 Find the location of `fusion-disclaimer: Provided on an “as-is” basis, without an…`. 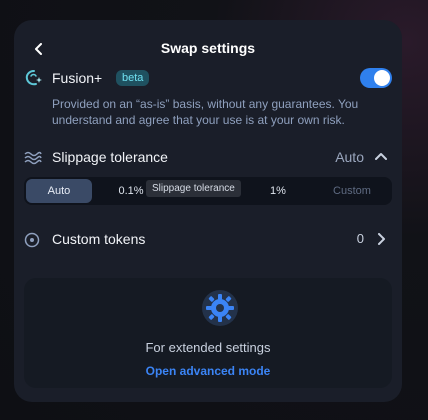

fusion-disclaimer: Provided on an “as-is” basis, without an… is located at coordinates (205, 112).